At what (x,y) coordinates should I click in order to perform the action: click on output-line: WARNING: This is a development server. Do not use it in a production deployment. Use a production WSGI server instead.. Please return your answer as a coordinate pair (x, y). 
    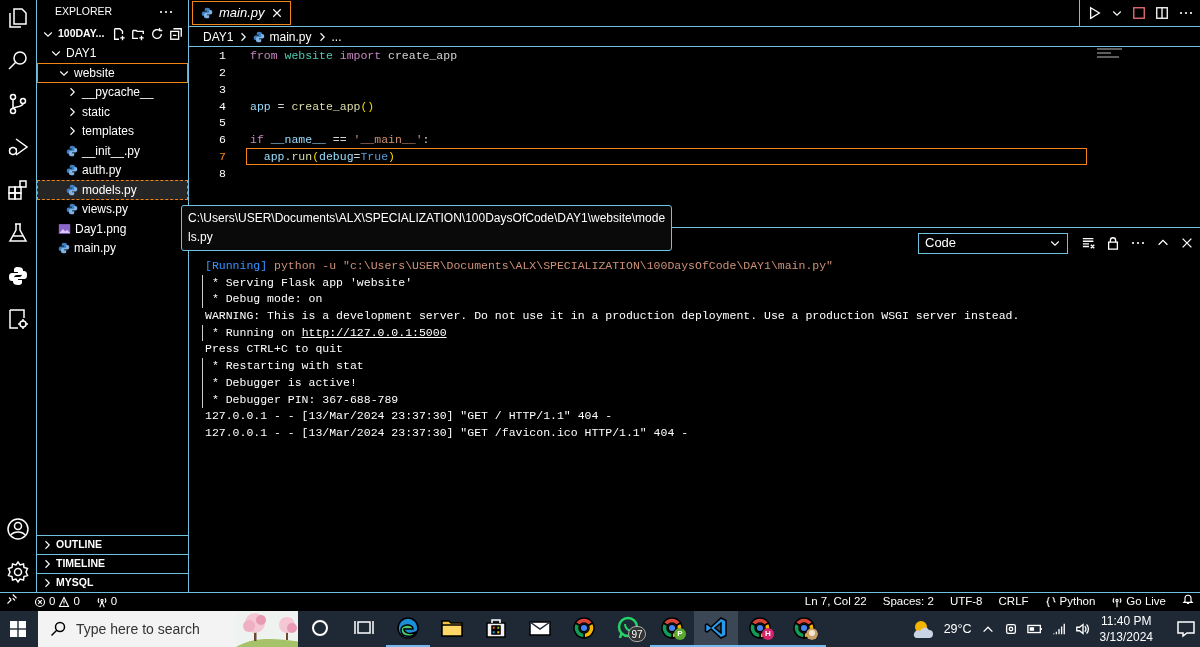
    Looking at the image, I should click on (613, 316).